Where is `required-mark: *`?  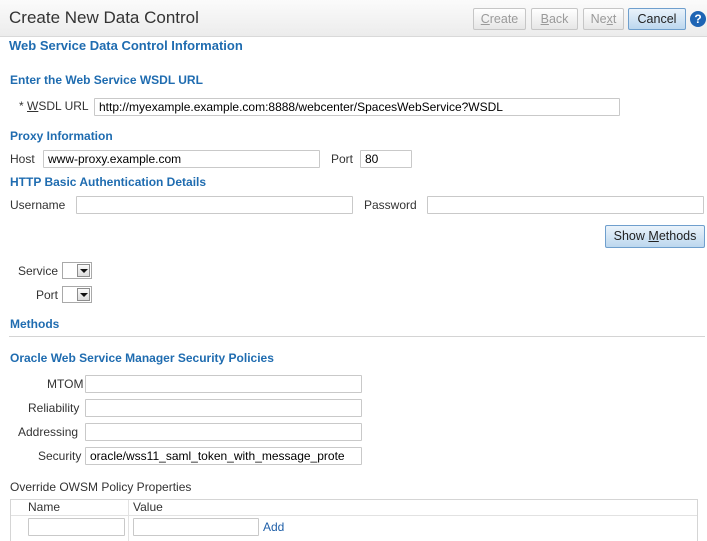
required-mark: * is located at coordinates (21, 106).